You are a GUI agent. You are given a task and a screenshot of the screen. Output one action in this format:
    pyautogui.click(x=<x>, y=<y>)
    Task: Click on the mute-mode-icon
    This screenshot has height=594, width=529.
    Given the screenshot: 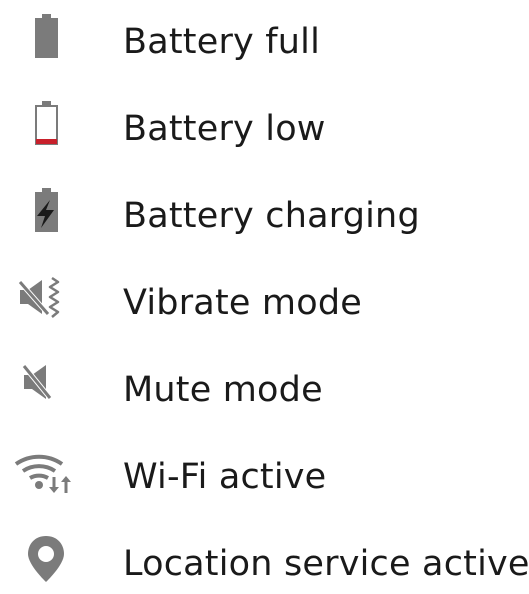 What is the action you would take?
    pyautogui.click(x=46, y=390)
    